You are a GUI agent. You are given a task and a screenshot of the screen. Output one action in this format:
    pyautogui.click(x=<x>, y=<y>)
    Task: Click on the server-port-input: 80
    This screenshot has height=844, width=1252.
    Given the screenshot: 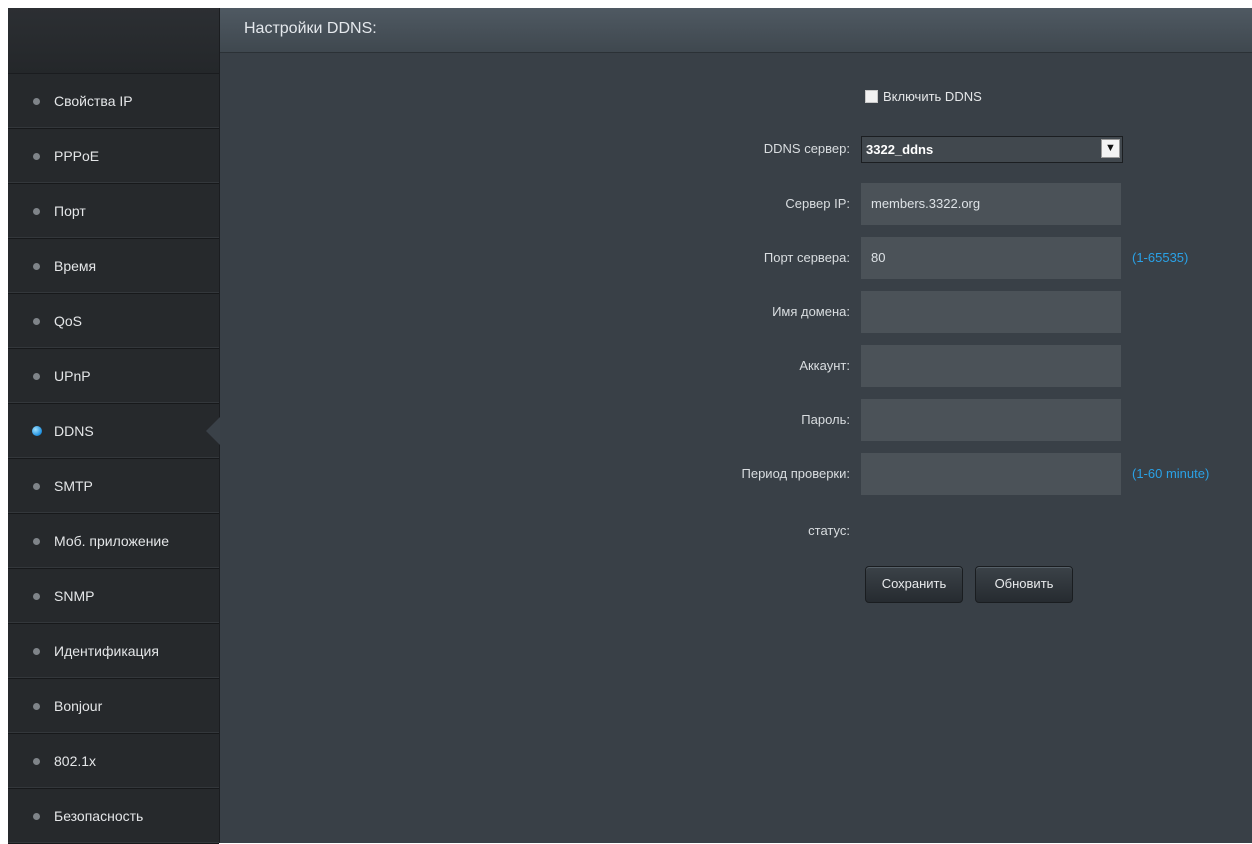 What is the action you would take?
    pyautogui.click(x=991, y=258)
    